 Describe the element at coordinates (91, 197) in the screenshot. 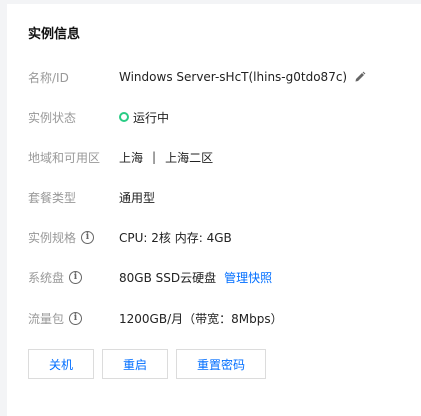

I see `row-plan-type: 套餐类型 通用型` at that location.